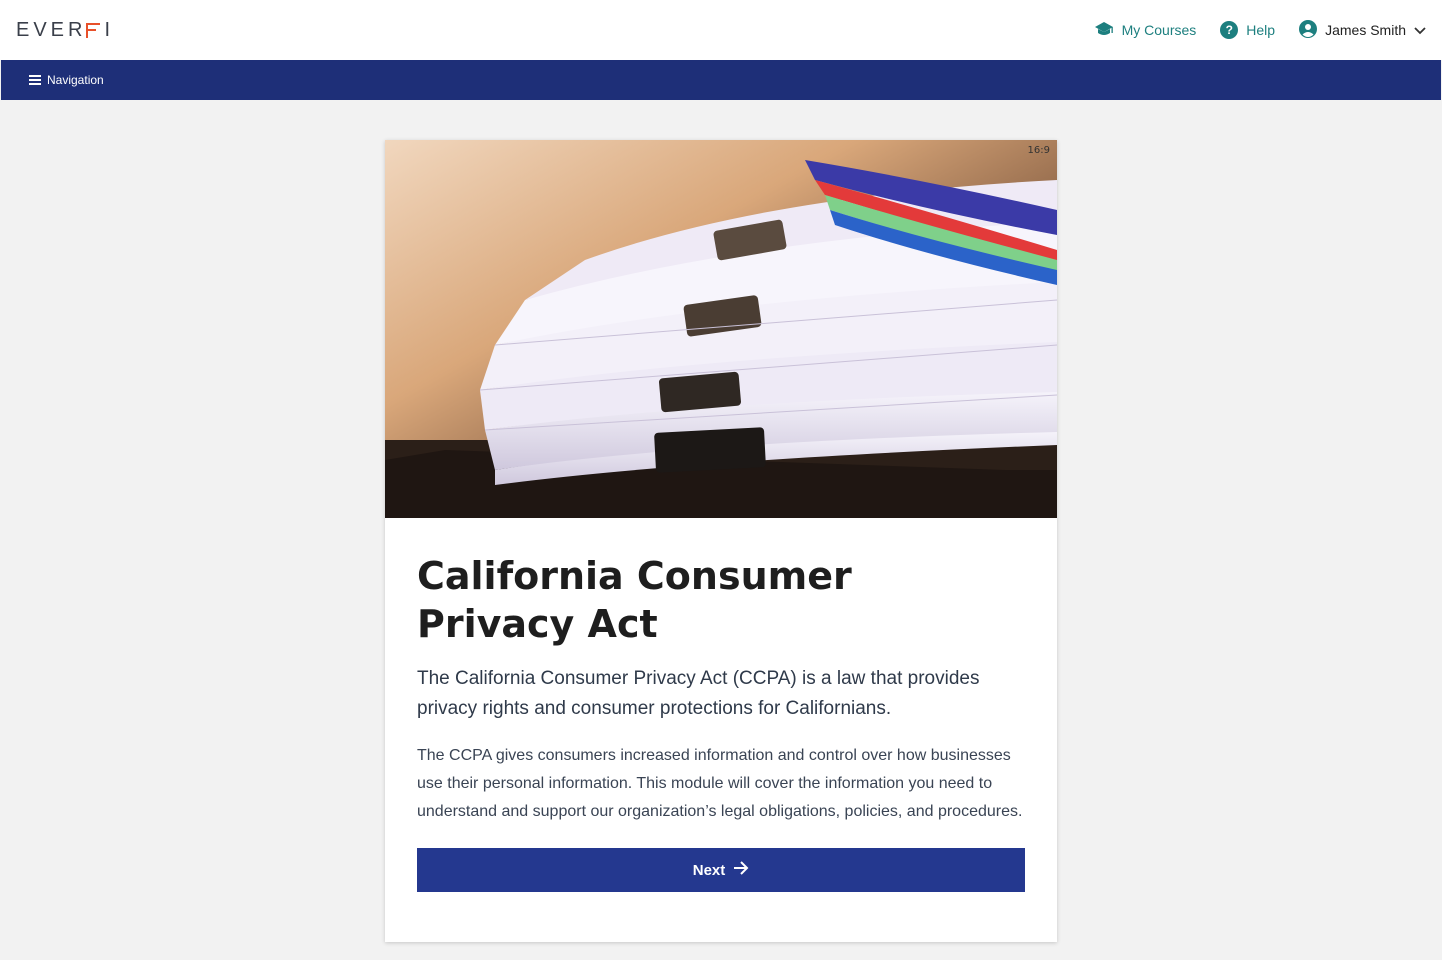 Image resolution: width=1442 pixels, height=960 pixels. I want to click on user-menu: James Smith, so click(1362, 30).